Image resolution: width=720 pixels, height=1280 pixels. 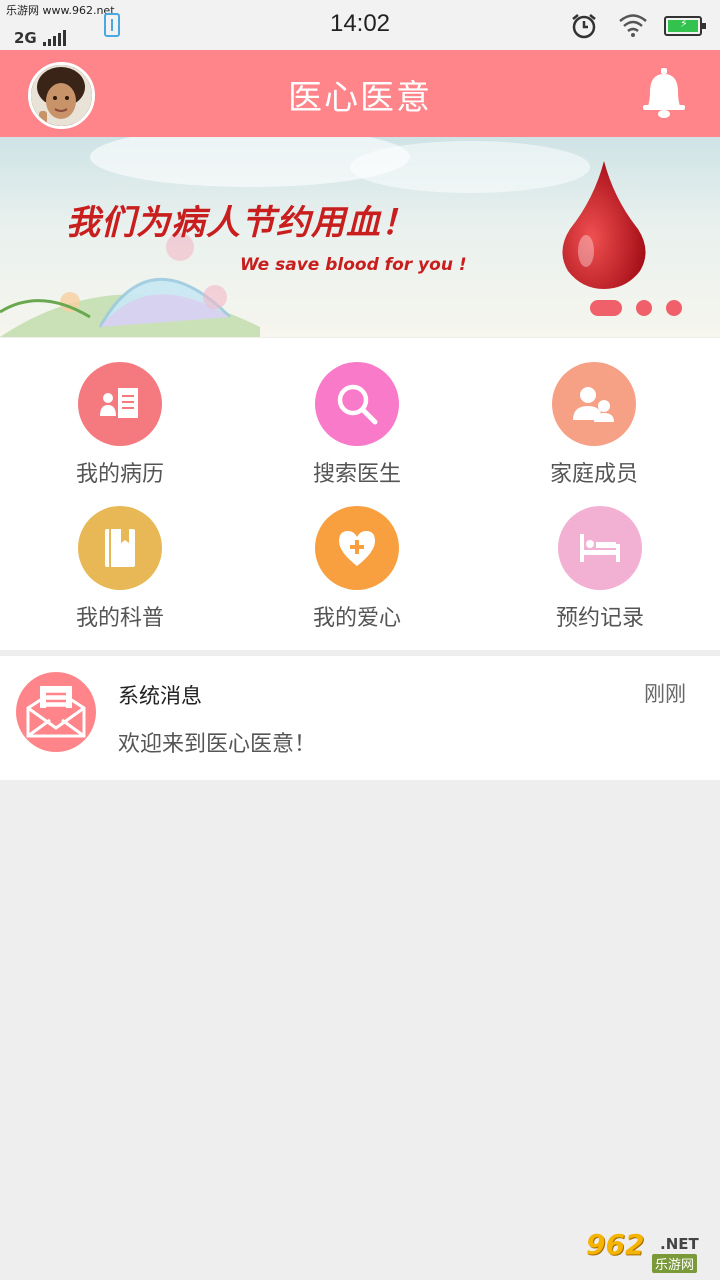 I want to click on menu-label: 我的病历, so click(x=119, y=474).